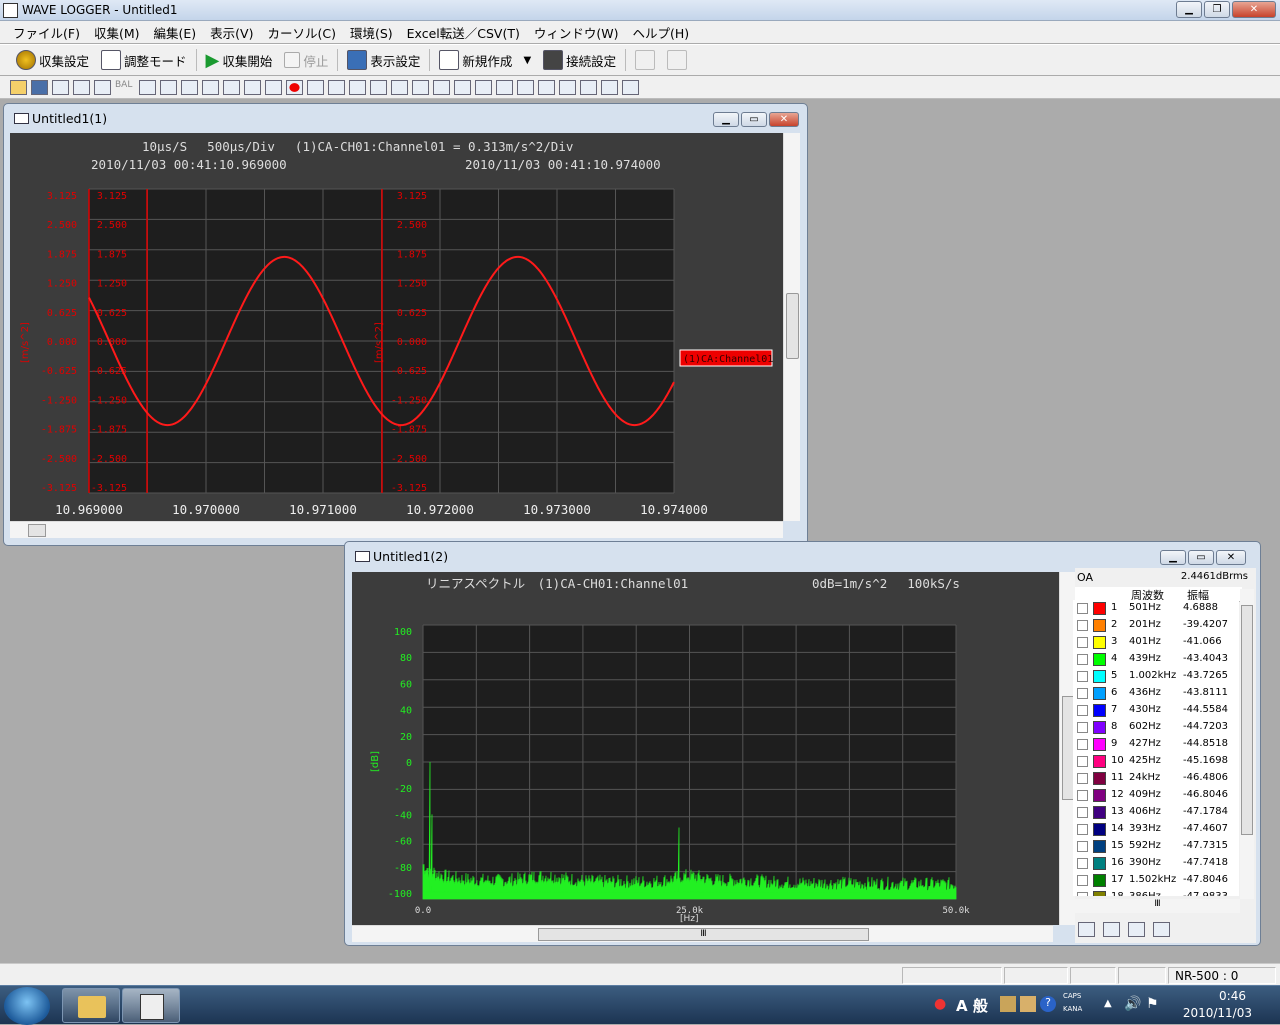 The height and width of the screenshot is (1025, 1280). I want to click on oa-table-row: 16 390Hz -47.7418, so click(1156, 863).